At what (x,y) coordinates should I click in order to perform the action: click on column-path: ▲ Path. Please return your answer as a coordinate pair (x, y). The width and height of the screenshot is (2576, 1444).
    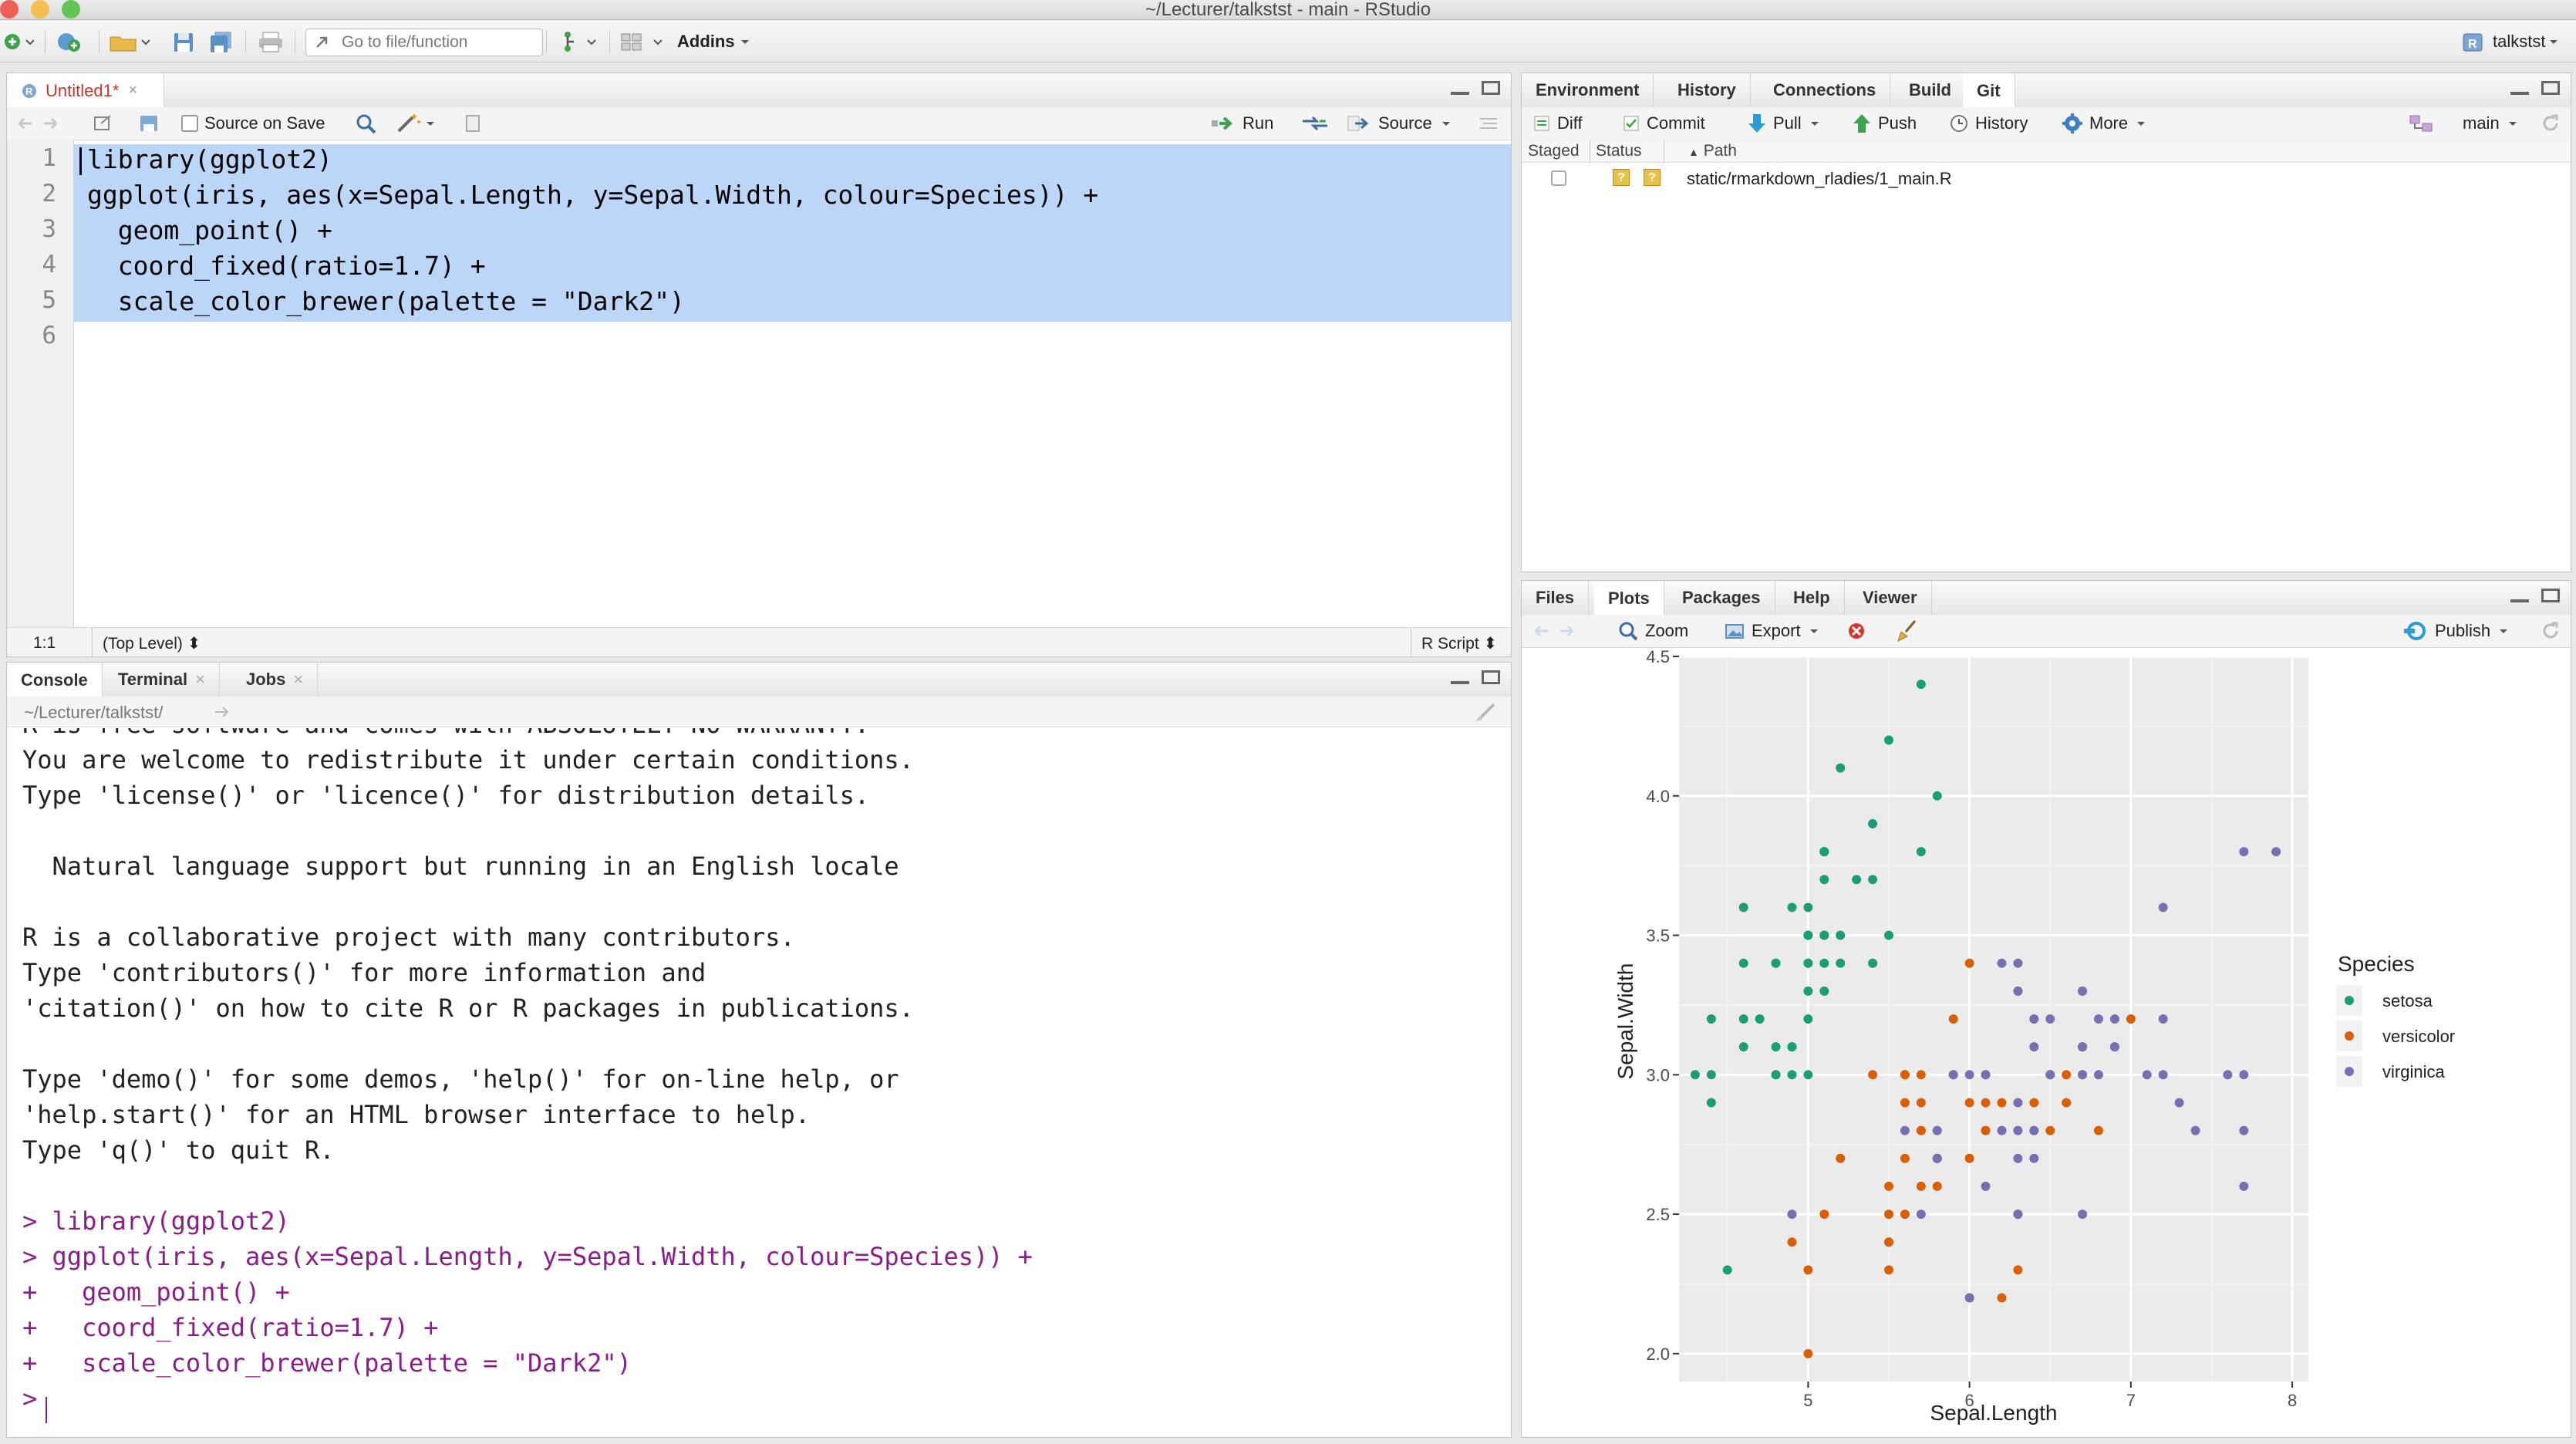
    Looking at the image, I should click on (1712, 151).